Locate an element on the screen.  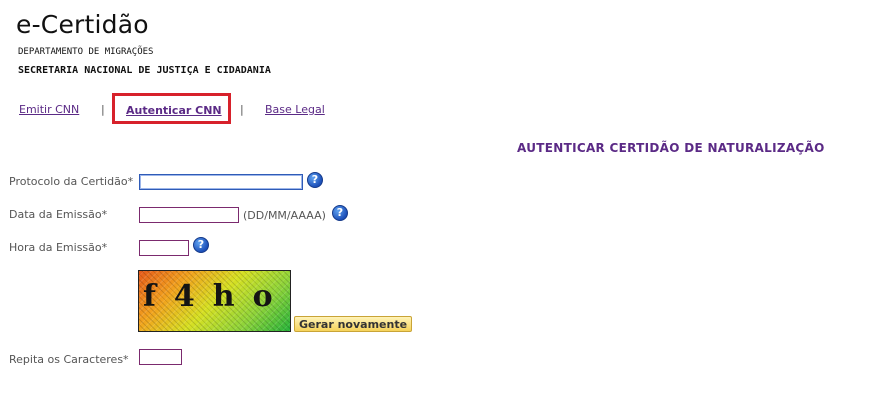
date-input is located at coordinates (189, 215).